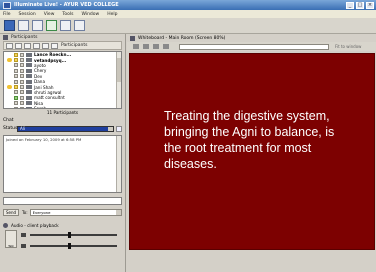 This screenshot has width=376, height=272. What do you see at coordinates (5, 37) in the screenshot?
I see `participants-icon` at bounding box center [5, 37].